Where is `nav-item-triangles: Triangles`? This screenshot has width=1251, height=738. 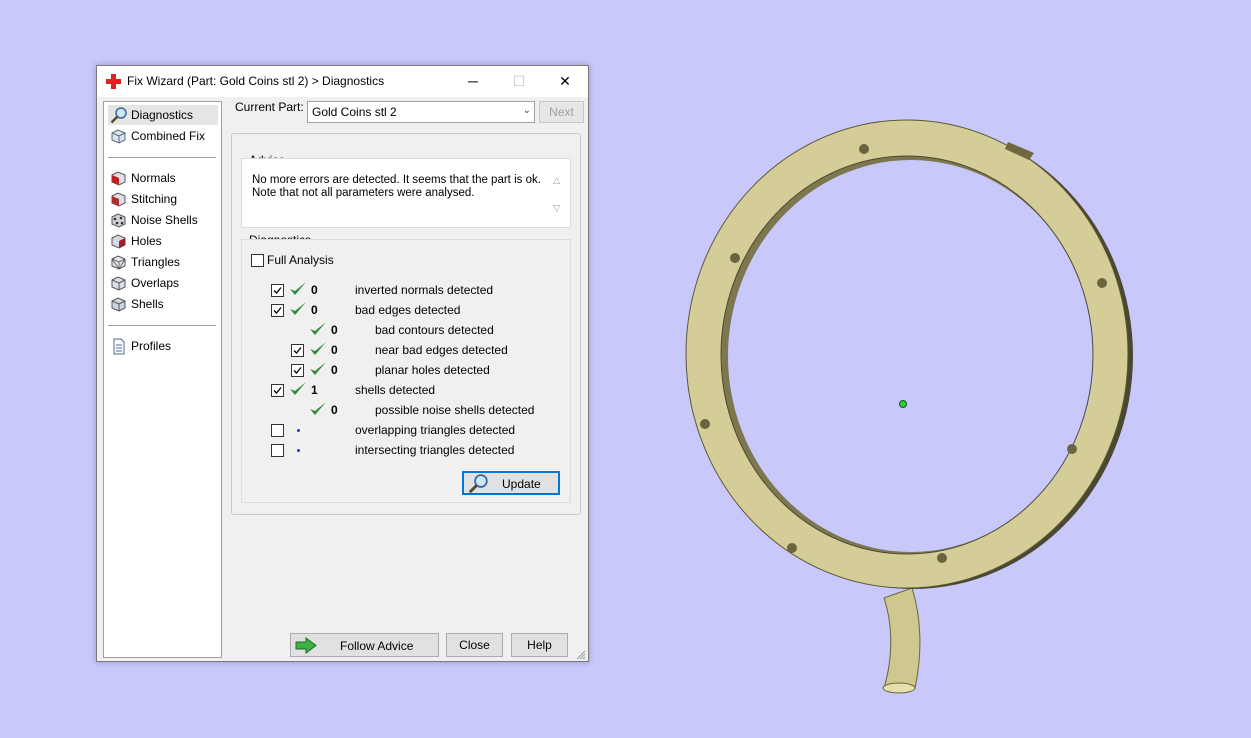 nav-item-triangles: Triangles is located at coordinates (163, 262).